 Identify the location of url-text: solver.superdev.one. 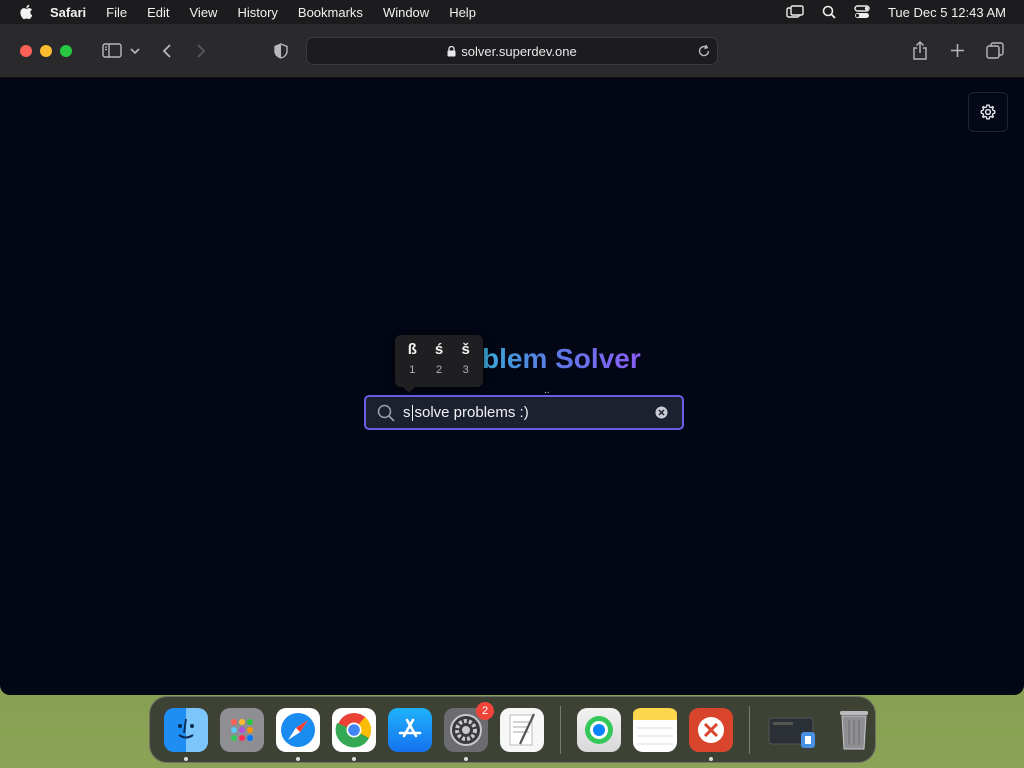
(519, 51).